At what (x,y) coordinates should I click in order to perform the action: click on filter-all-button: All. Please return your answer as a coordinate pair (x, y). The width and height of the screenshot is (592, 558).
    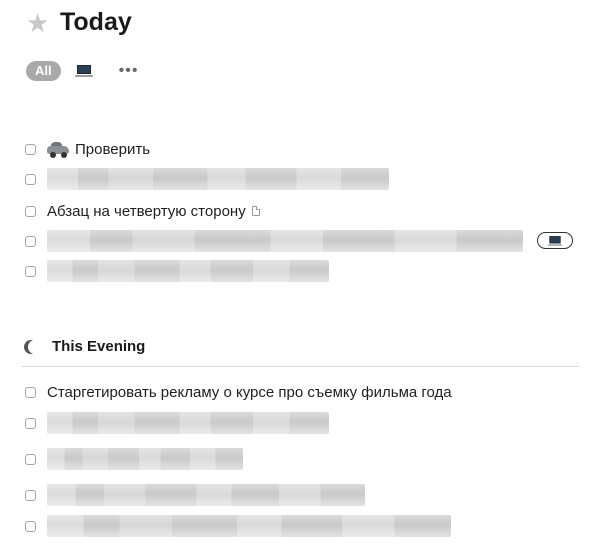
    Looking at the image, I should click on (43, 71).